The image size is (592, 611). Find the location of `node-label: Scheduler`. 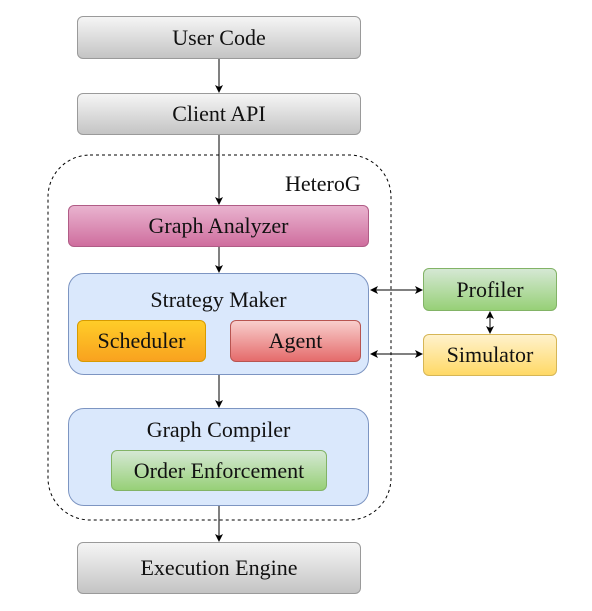

node-label: Scheduler is located at coordinates (141, 340).